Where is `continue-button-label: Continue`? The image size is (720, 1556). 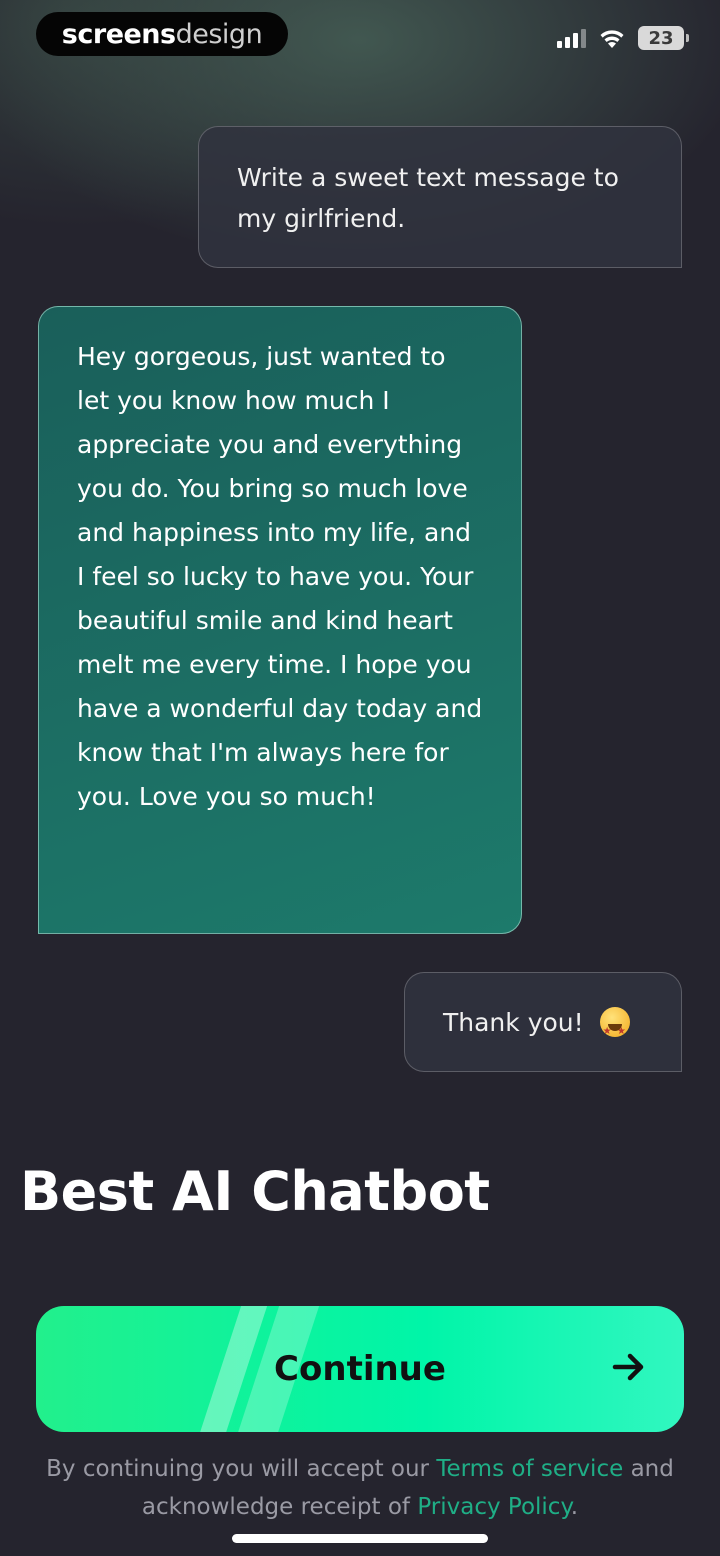 continue-button-label: Continue is located at coordinates (360, 1369).